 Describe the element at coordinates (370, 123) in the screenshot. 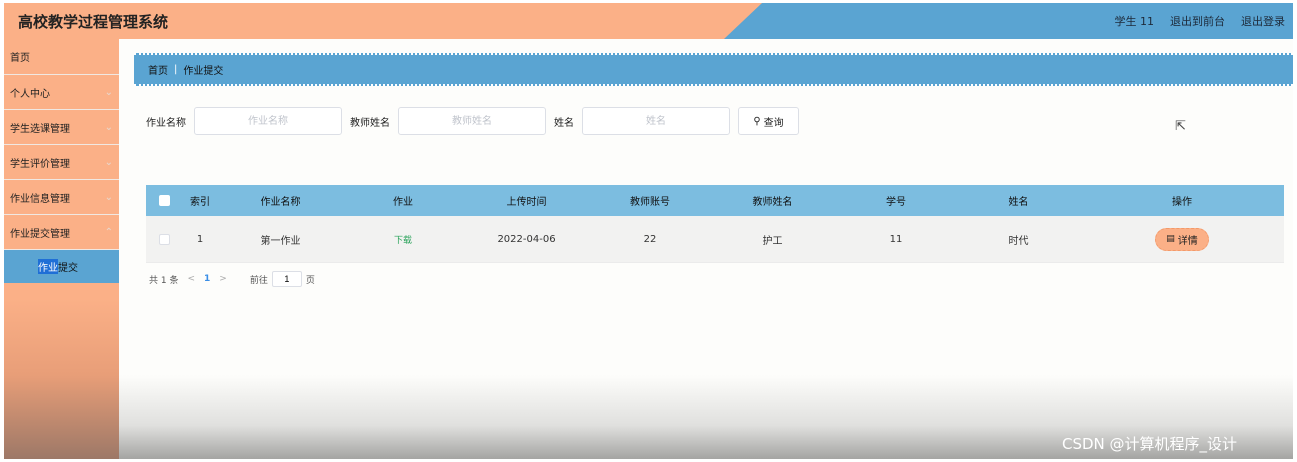

I see `teacher-name-label: 教师姓名` at that location.